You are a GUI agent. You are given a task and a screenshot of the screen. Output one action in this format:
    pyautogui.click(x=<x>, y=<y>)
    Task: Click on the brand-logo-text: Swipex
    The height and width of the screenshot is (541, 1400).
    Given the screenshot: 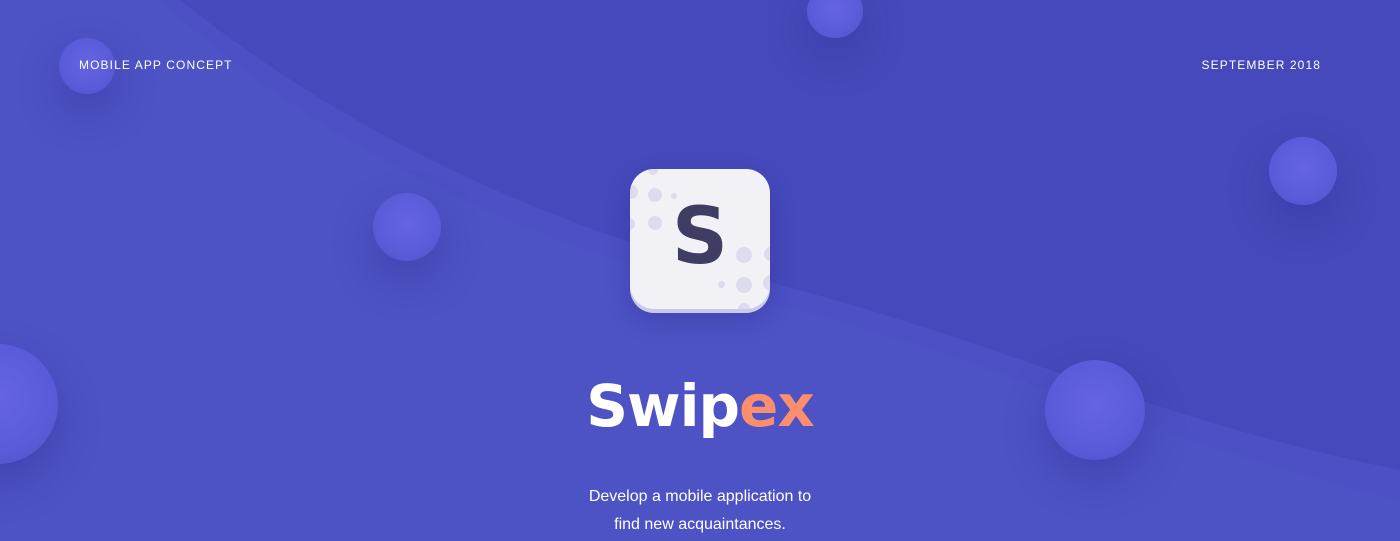 What is the action you would take?
    pyautogui.click(x=700, y=407)
    